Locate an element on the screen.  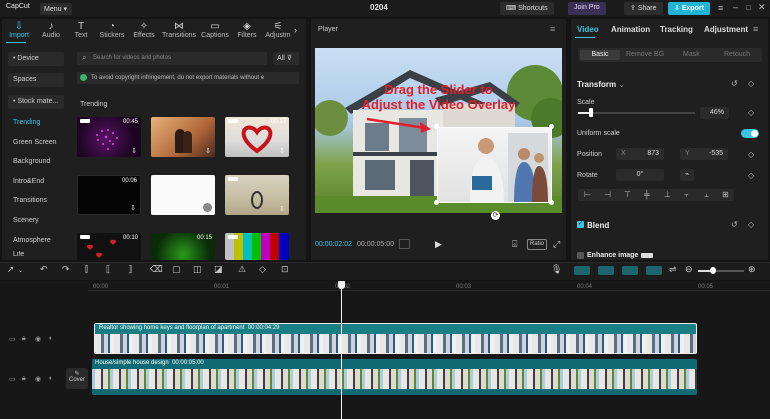
playhead-line is located at coordinates (341, 350).